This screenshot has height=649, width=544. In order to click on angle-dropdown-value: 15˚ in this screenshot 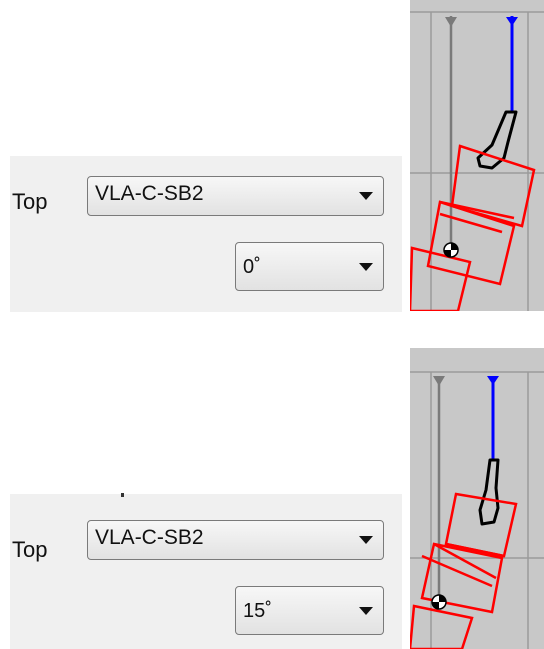, I will do `click(257, 611)`.